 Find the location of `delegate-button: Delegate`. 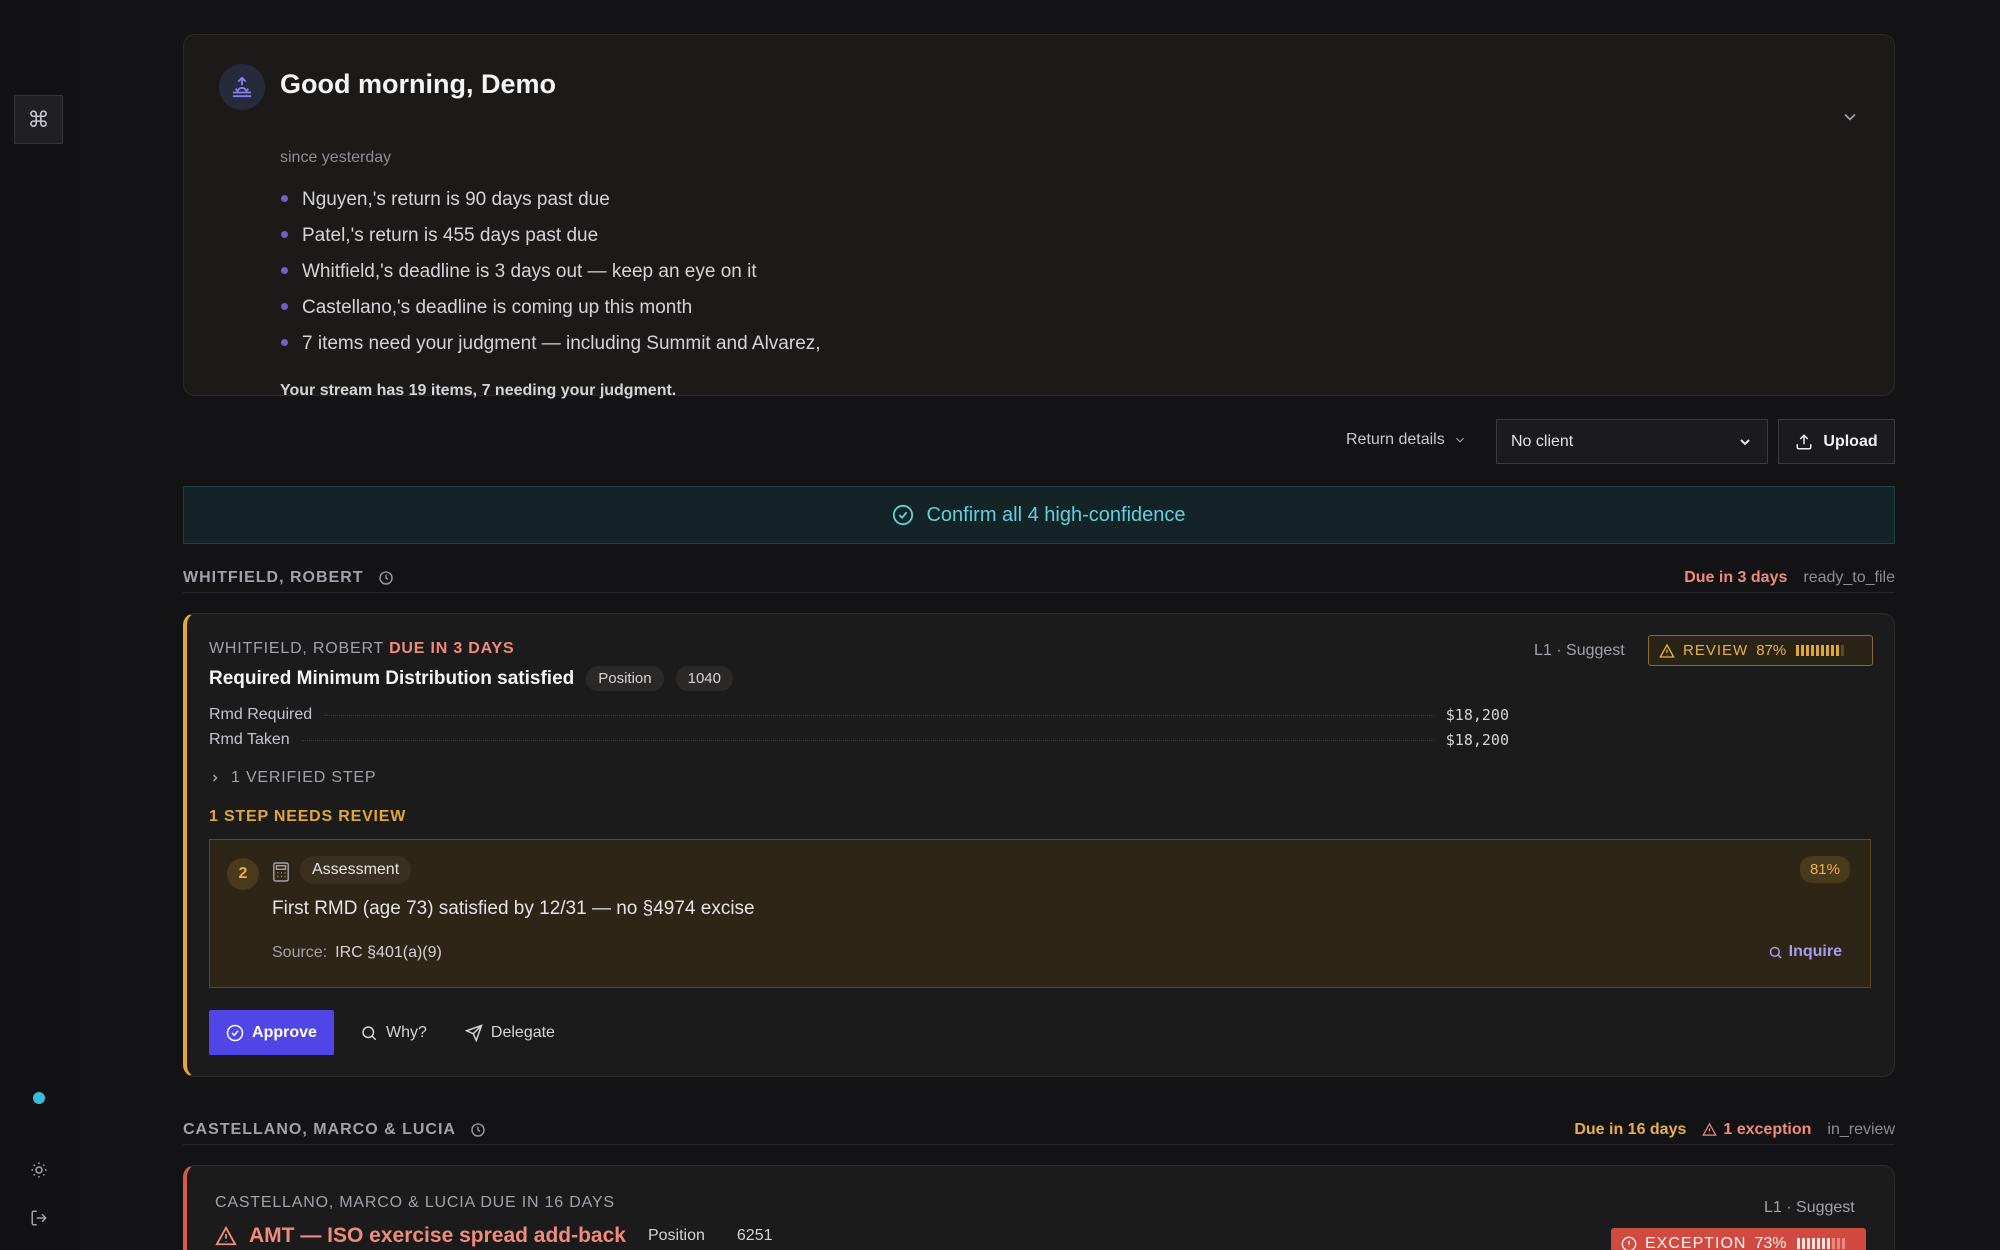

delegate-button: Delegate is located at coordinates (510, 1032).